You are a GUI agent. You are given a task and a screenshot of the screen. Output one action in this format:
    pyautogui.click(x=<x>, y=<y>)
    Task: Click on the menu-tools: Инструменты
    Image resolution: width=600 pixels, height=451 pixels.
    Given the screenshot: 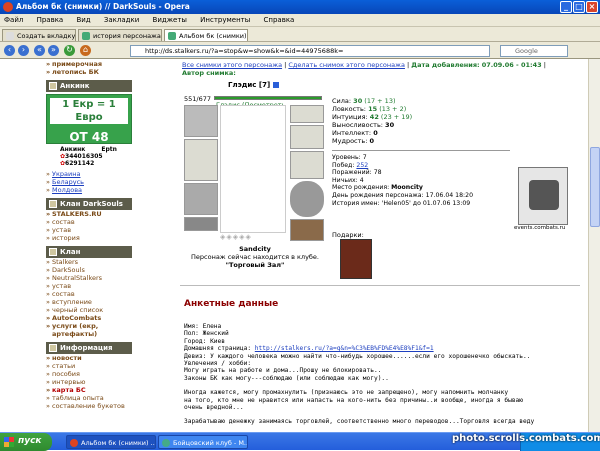 What is the action you would take?
    pyautogui.click(x=225, y=20)
    